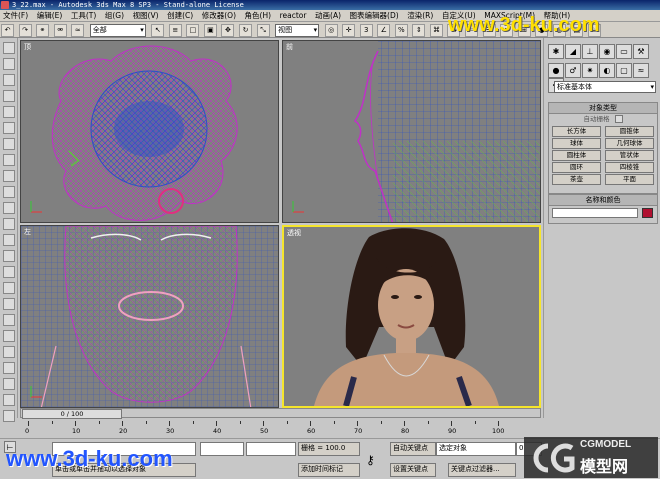  I want to click on viewport-top: 顶, so click(149, 131).